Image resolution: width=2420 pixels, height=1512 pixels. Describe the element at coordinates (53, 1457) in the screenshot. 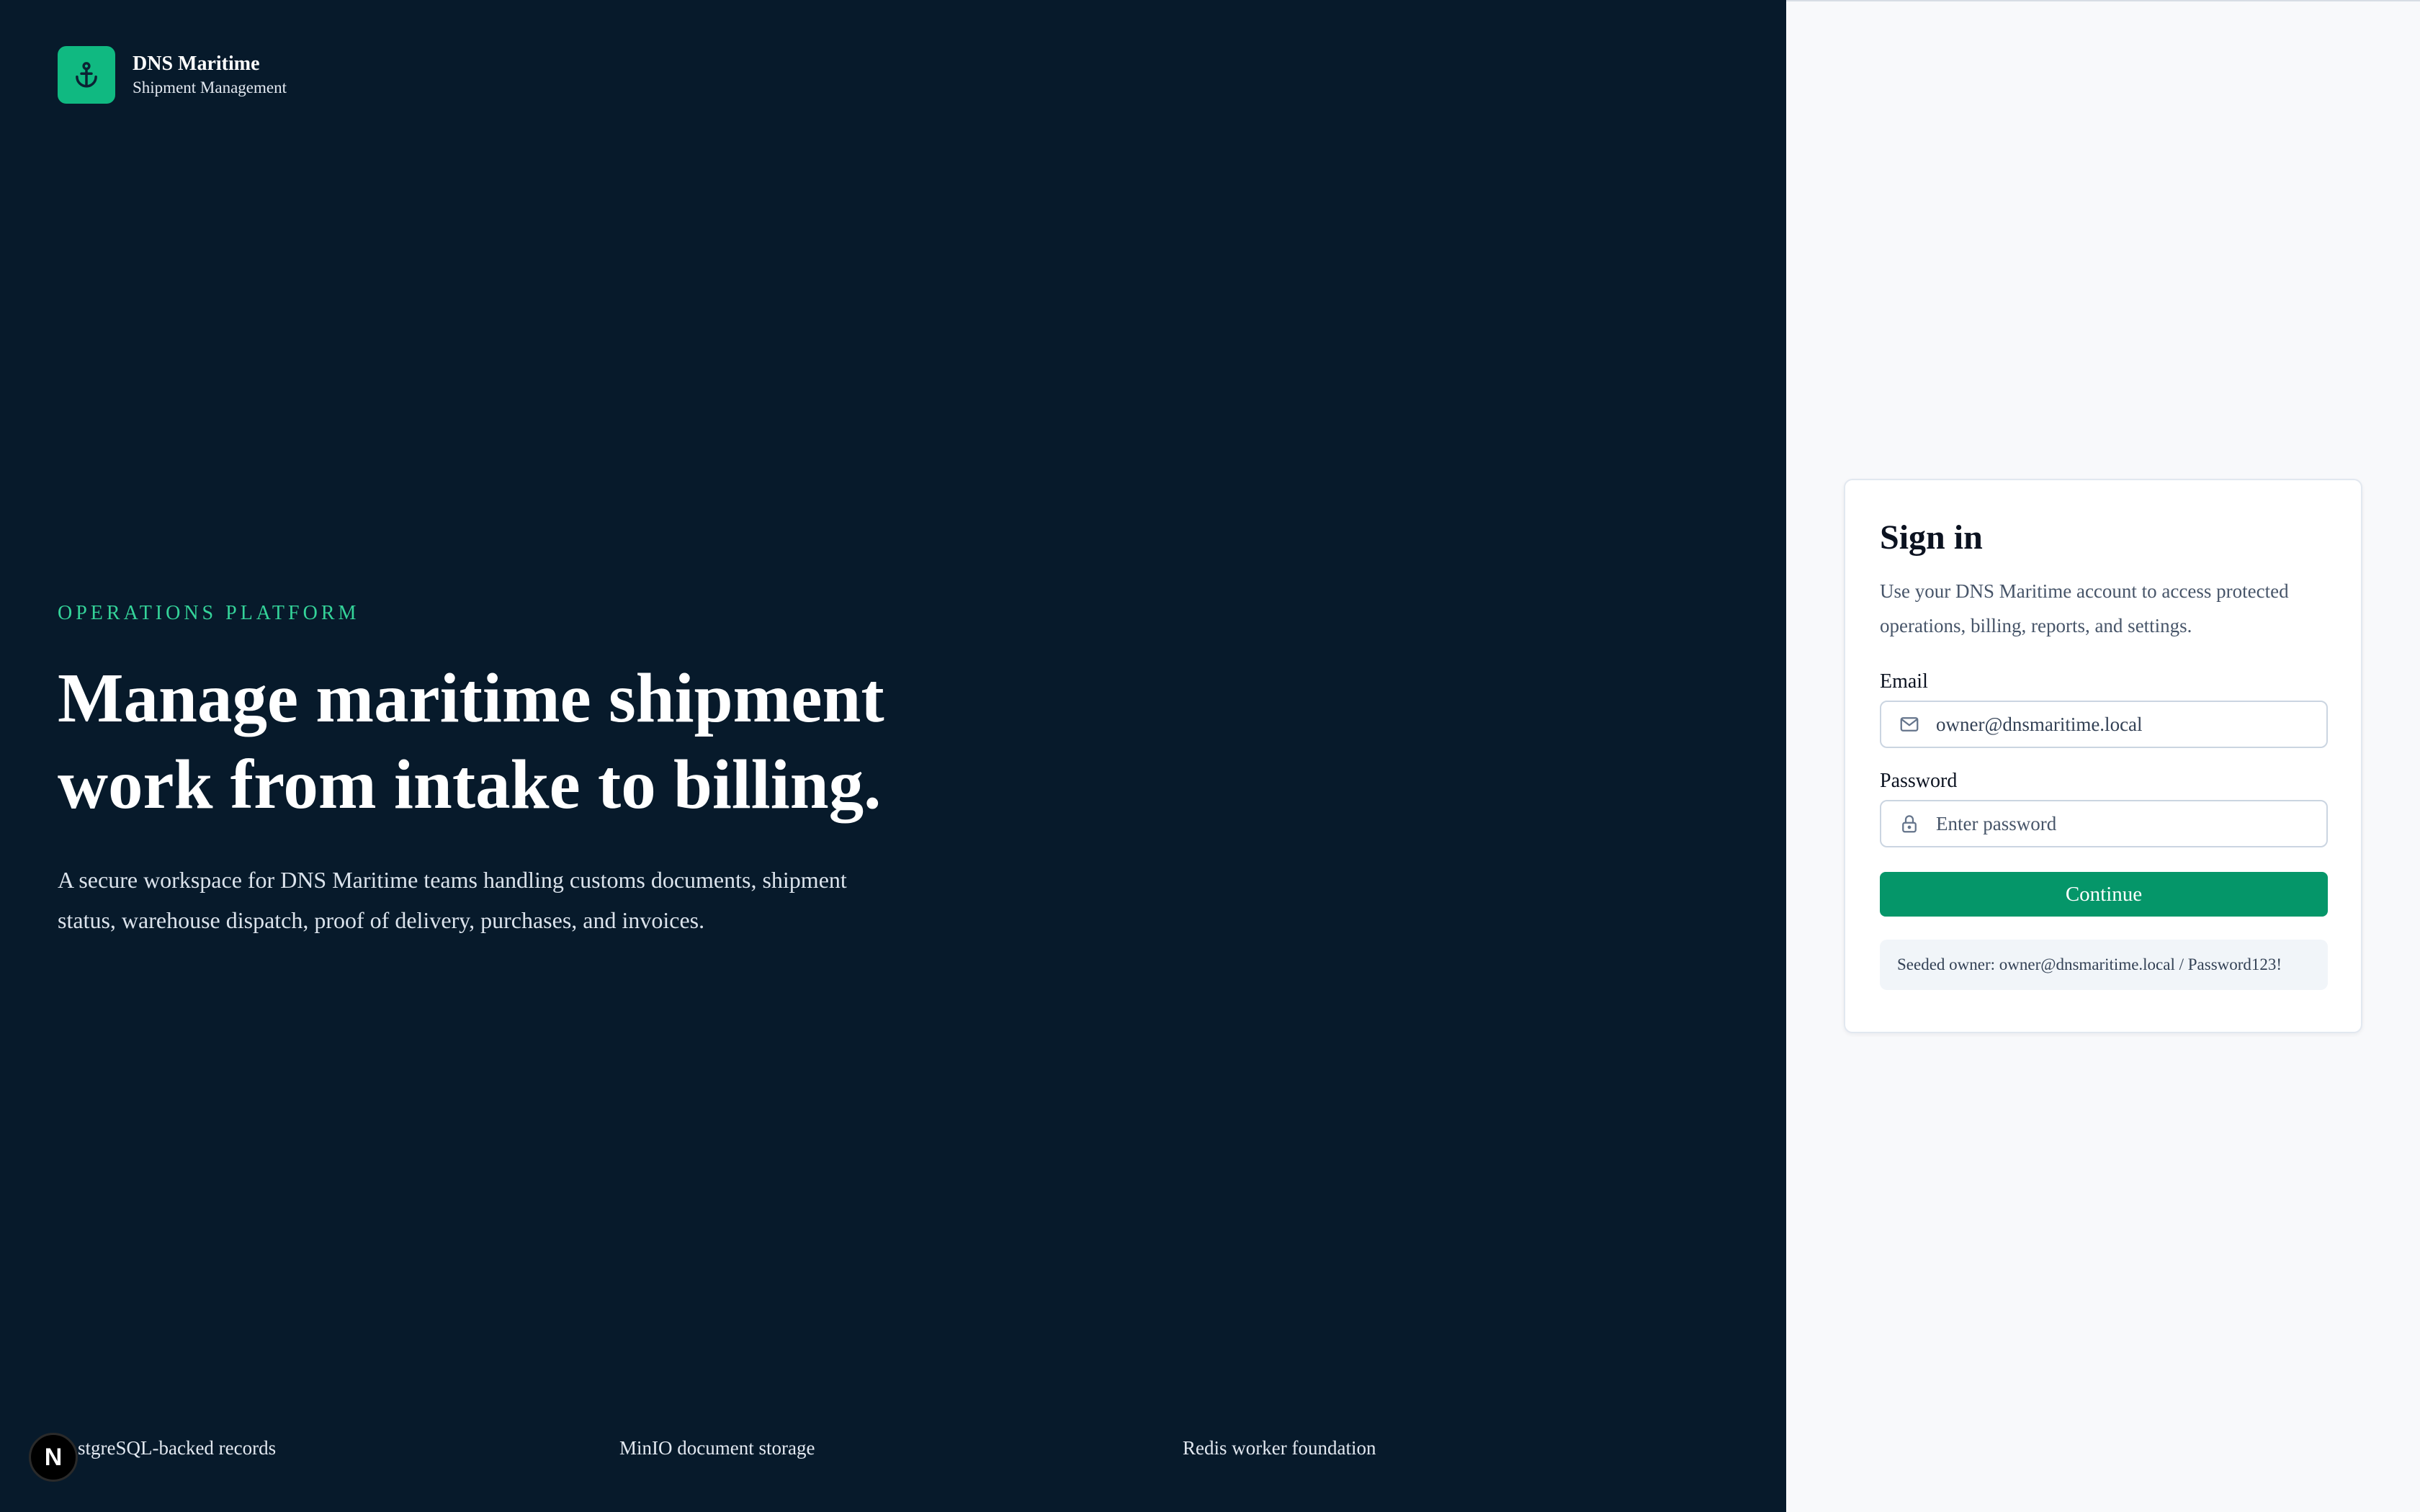

I see `nextjs-dev-badge: N` at that location.